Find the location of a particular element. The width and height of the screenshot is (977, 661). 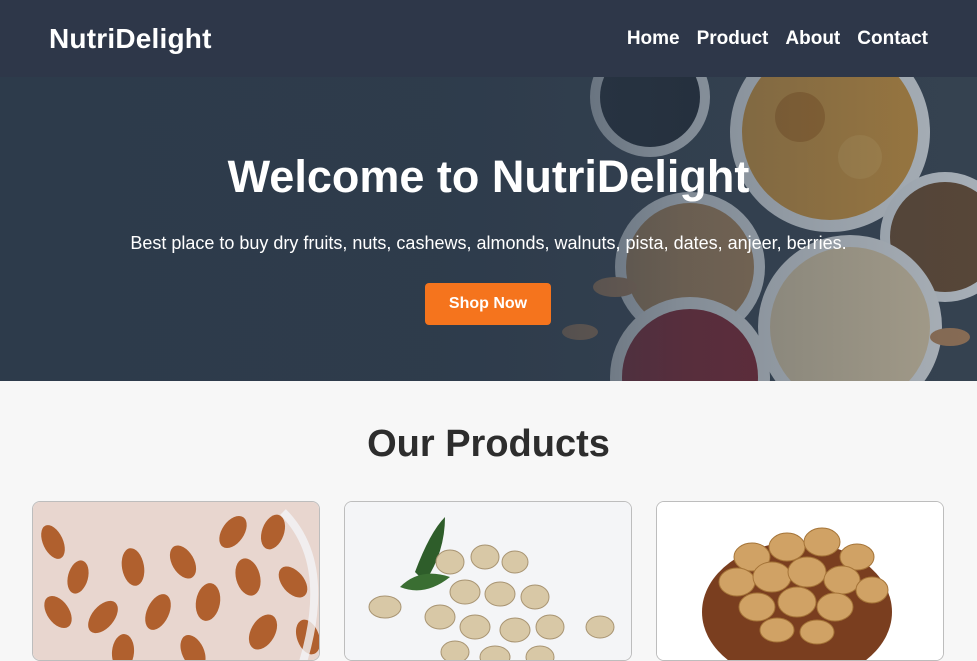

hero-title: Welcome to NutriDelight is located at coordinates (488, 176).